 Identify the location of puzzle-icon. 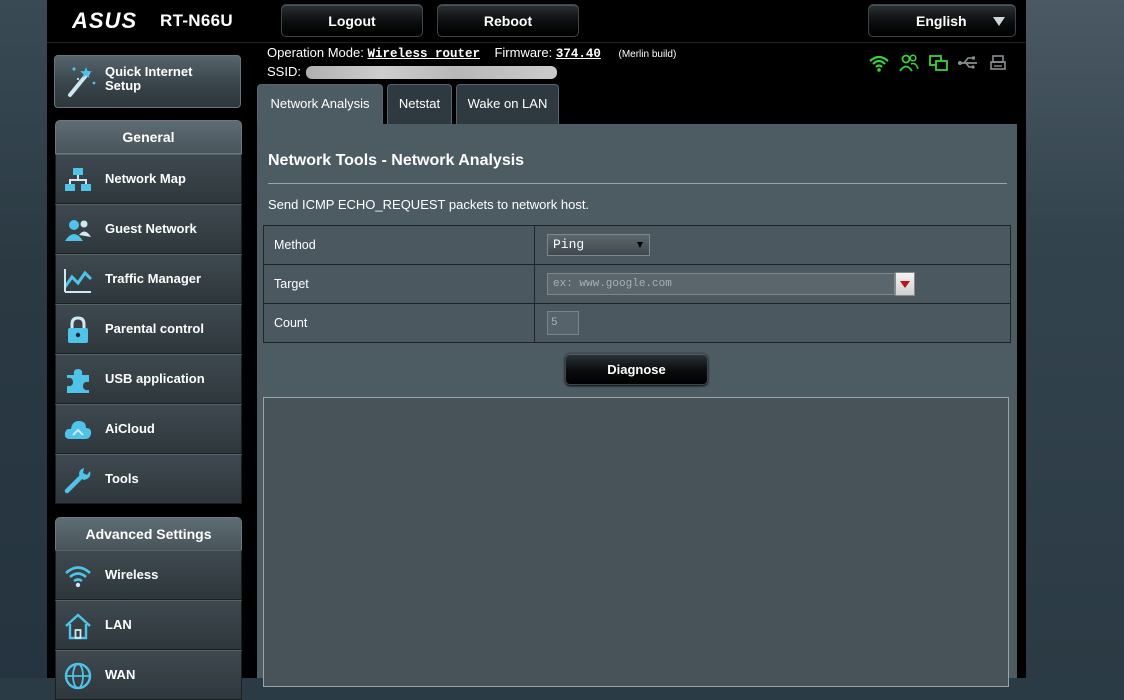
(78, 381).